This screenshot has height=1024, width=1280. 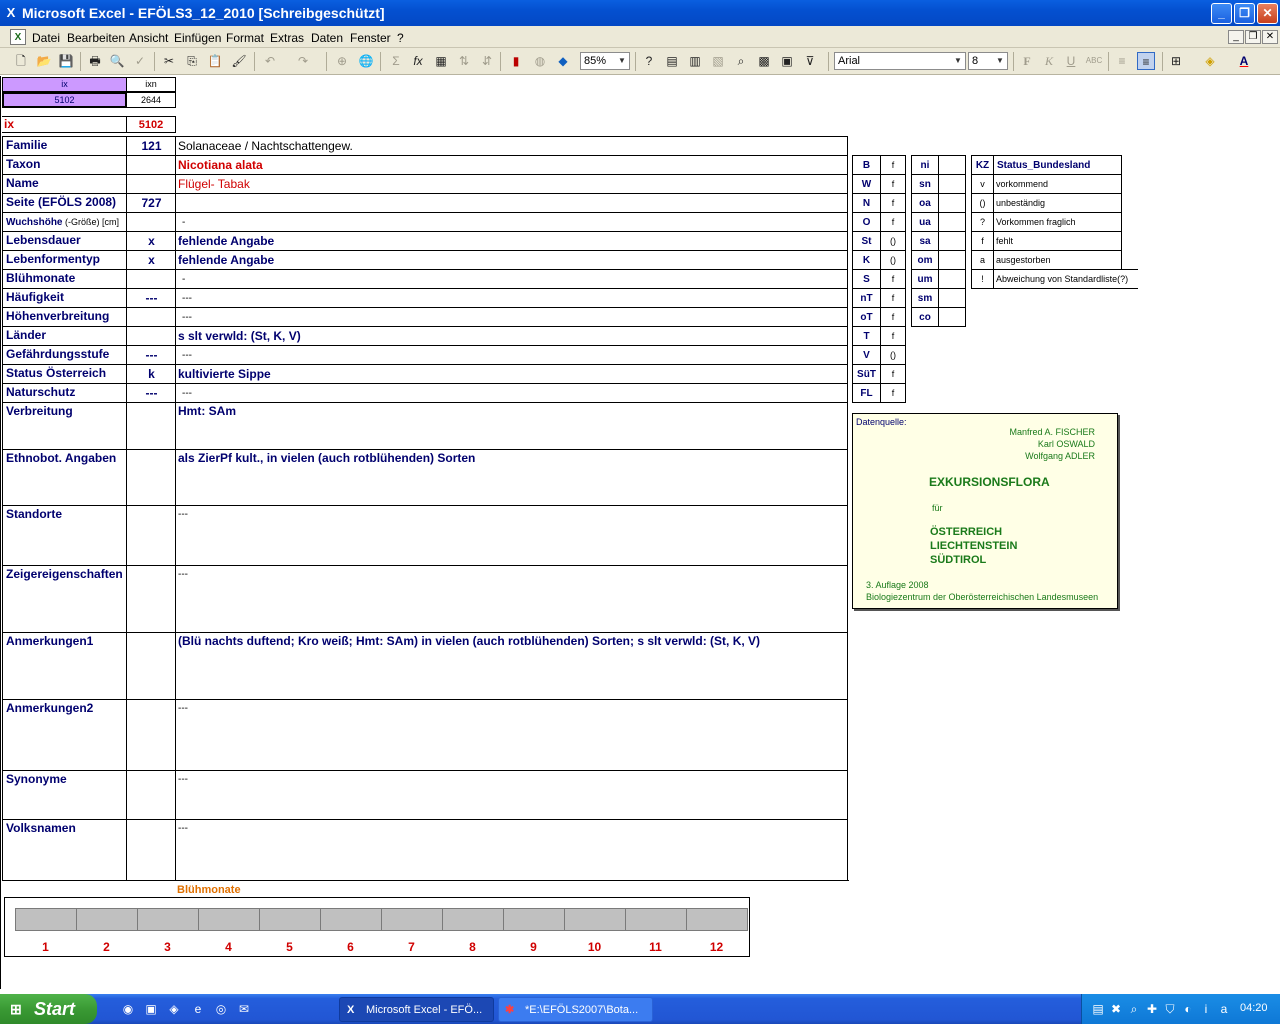 What do you see at coordinates (925, 184) in the screenshot?
I see `region-code: sn` at bounding box center [925, 184].